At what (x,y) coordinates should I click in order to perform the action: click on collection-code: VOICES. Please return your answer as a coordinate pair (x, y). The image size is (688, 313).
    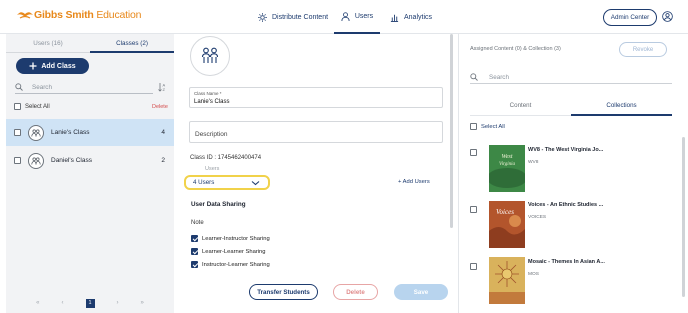
    Looking at the image, I should click on (537, 217).